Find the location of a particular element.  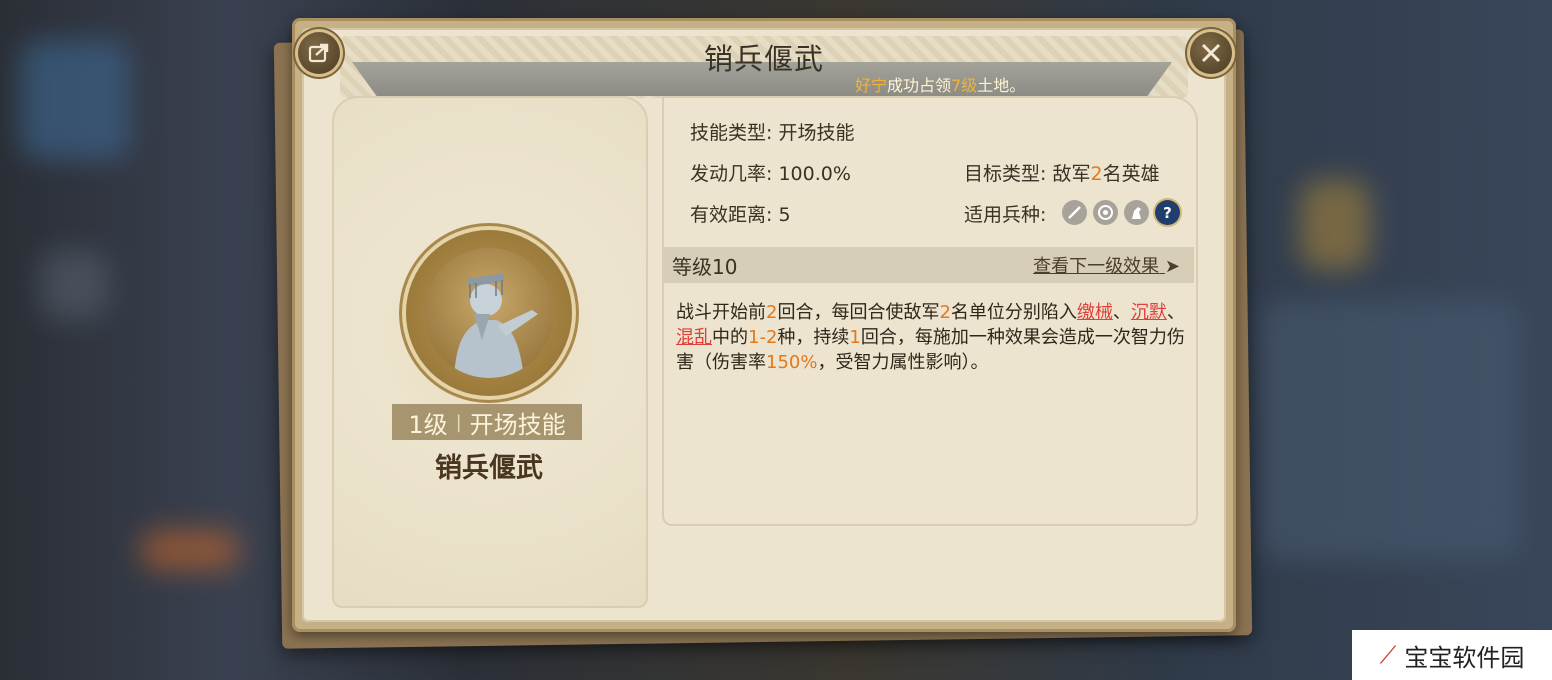

desc-text: 中的 is located at coordinates (730, 337).